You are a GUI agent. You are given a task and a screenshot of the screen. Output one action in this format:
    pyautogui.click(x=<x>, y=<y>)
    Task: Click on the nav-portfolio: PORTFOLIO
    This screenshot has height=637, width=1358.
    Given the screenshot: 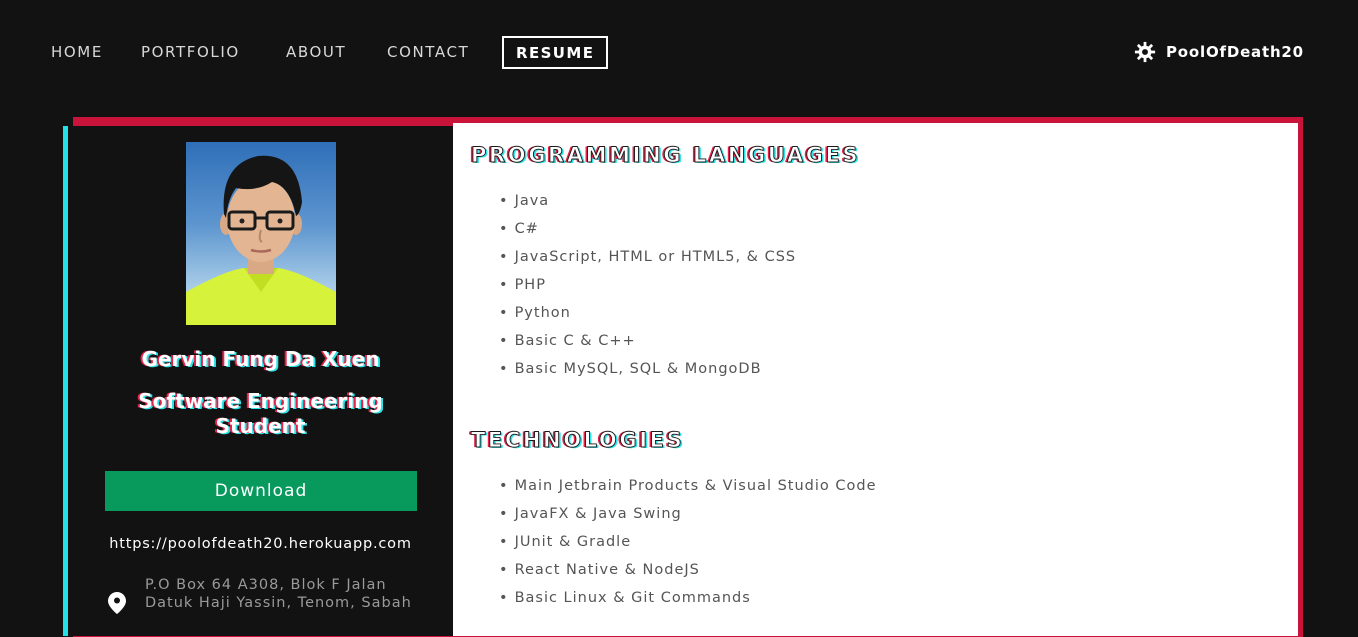 What is the action you would take?
    pyautogui.click(x=190, y=52)
    